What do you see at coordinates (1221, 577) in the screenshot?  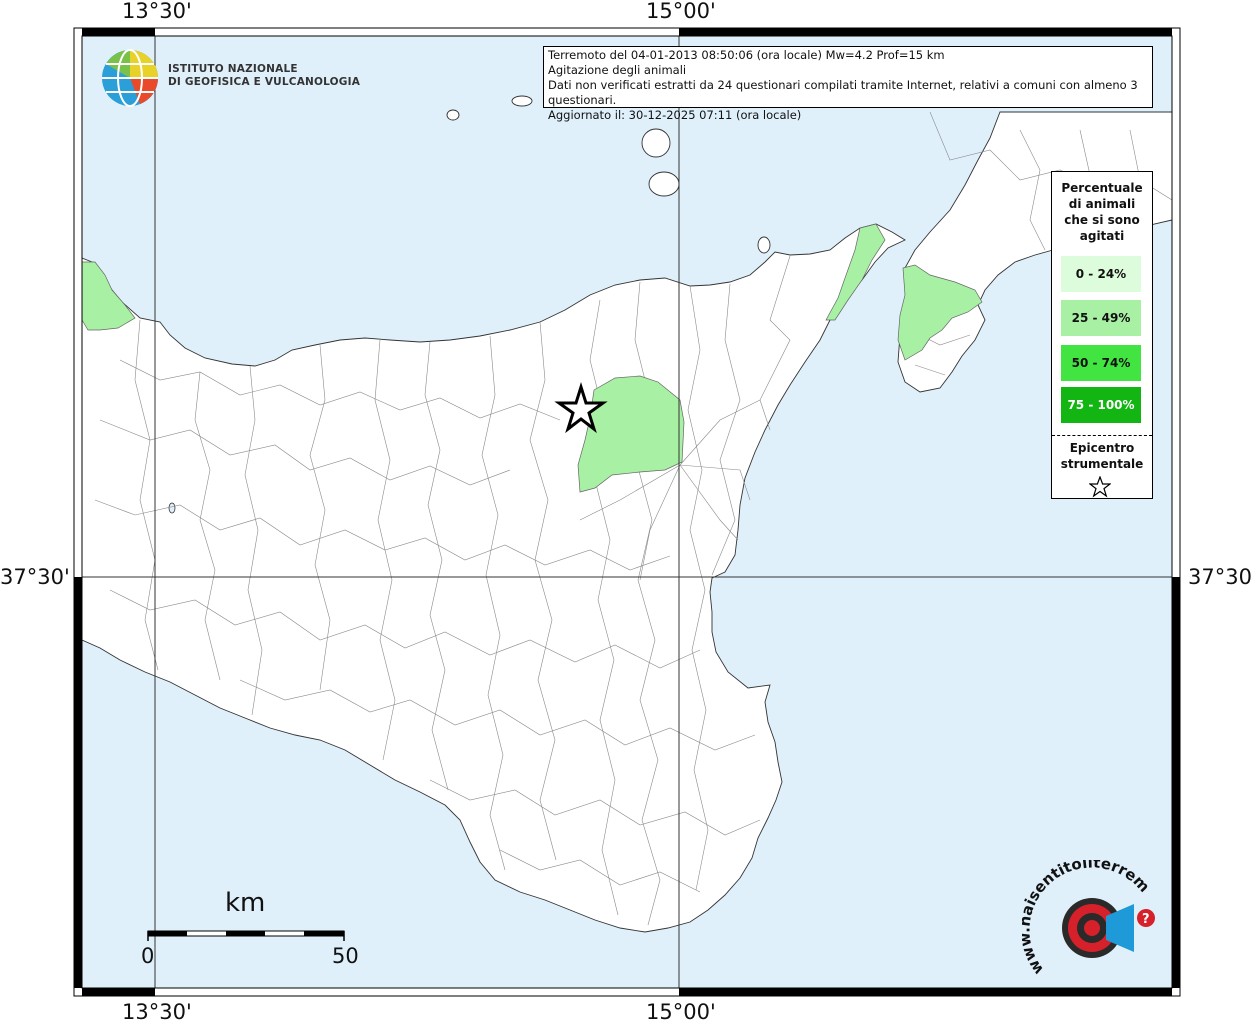 I see `lat-label-right: 37°30'` at bounding box center [1221, 577].